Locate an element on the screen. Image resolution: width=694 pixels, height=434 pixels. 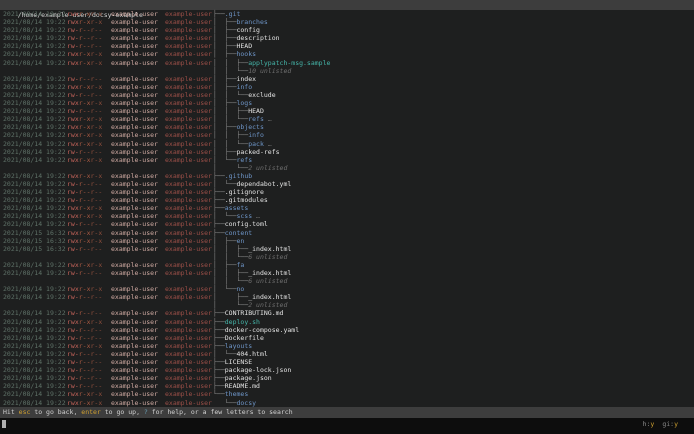
entry-name: no is located at coordinates (240, 289).